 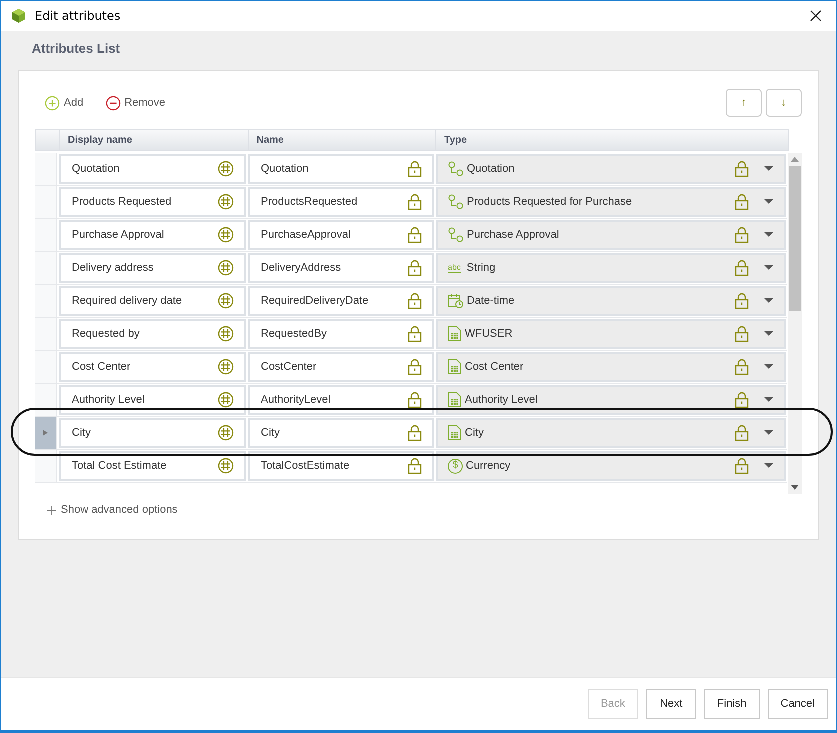 What do you see at coordinates (342, 140) in the screenshot?
I see `column-header: Name` at bounding box center [342, 140].